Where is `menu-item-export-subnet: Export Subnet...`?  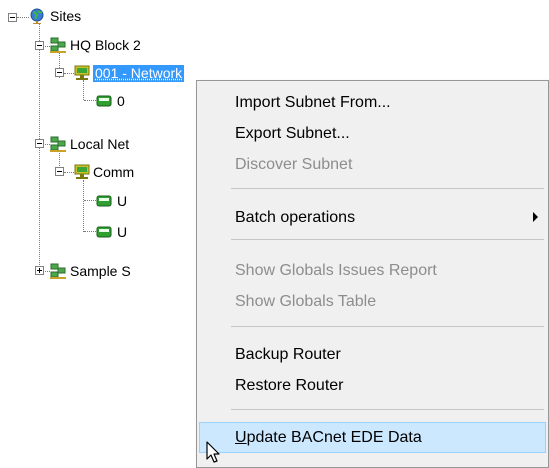
menu-item-export-subnet: Export Subnet... is located at coordinates (372, 133).